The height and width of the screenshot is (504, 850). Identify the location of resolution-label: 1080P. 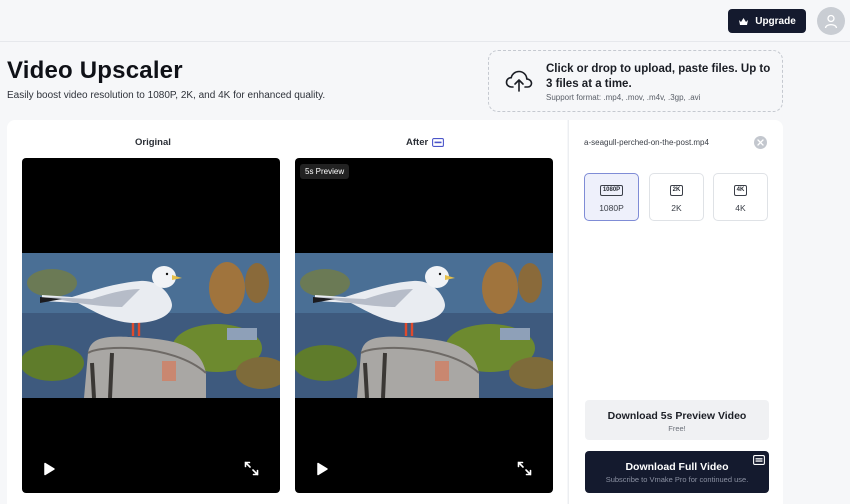
(611, 208).